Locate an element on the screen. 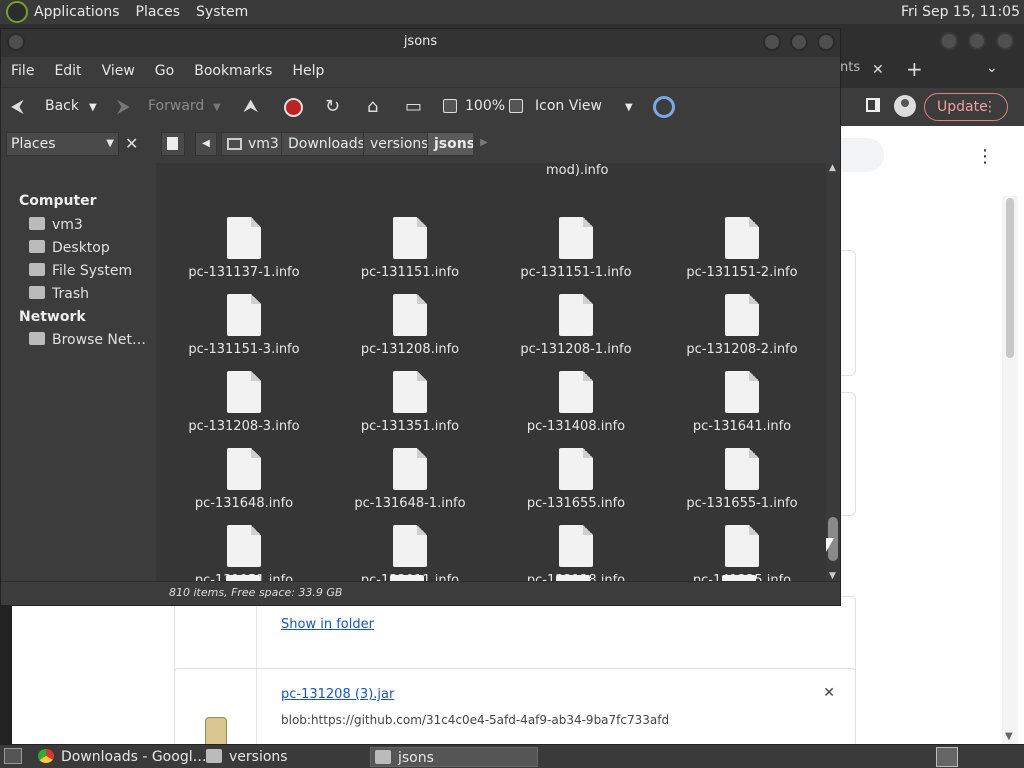 The image size is (1024, 768). sidebar-item-trash: Trash is located at coordinates (59, 294).